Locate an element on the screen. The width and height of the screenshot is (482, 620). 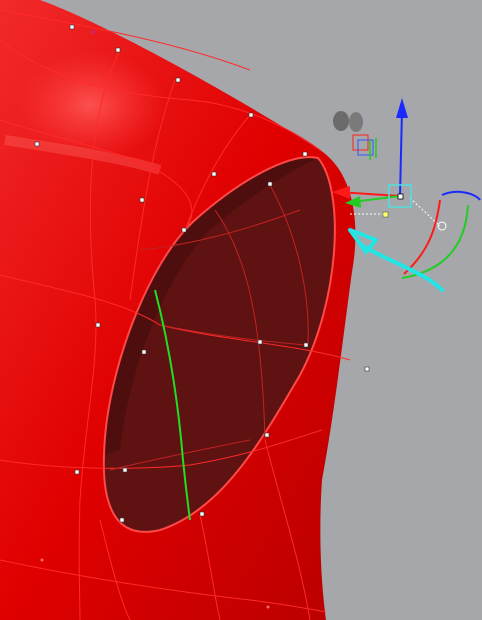
z-axis-arrow-icon is located at coordinates (402, 108).